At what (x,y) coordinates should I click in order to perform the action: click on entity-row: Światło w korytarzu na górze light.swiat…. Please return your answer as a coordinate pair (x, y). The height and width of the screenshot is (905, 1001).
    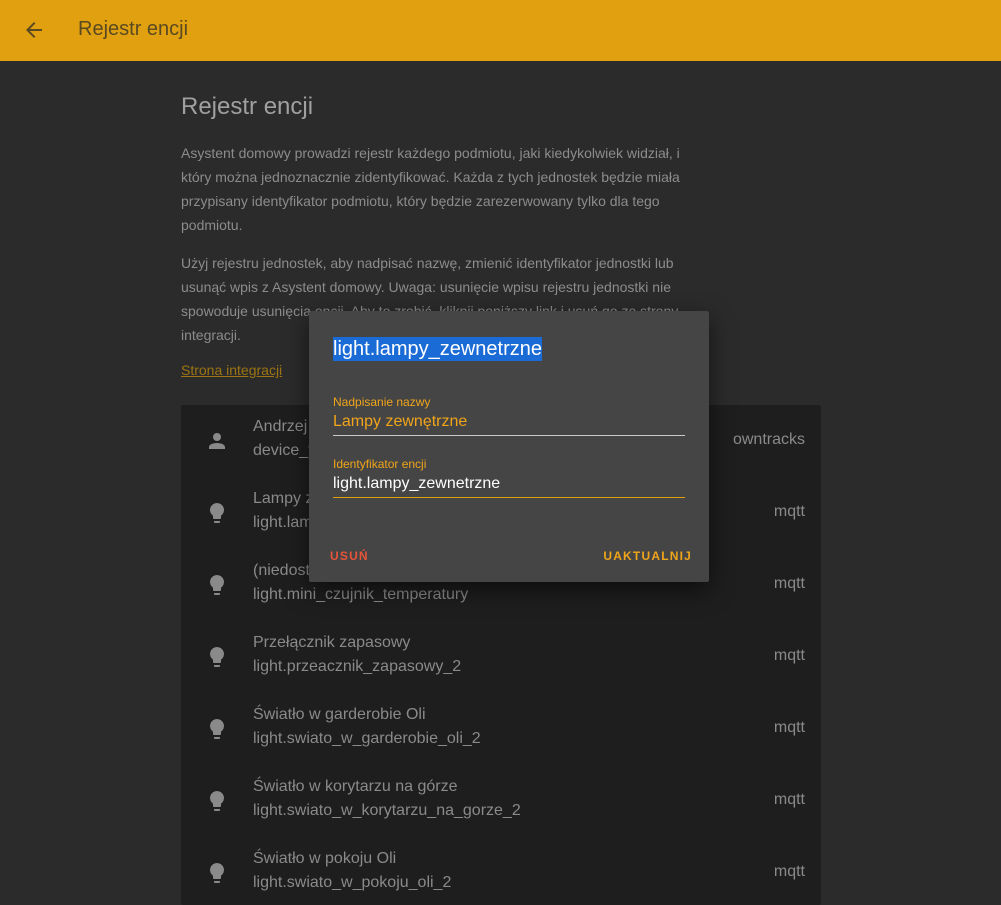
    Looking at the image, I should click on (501, 801).